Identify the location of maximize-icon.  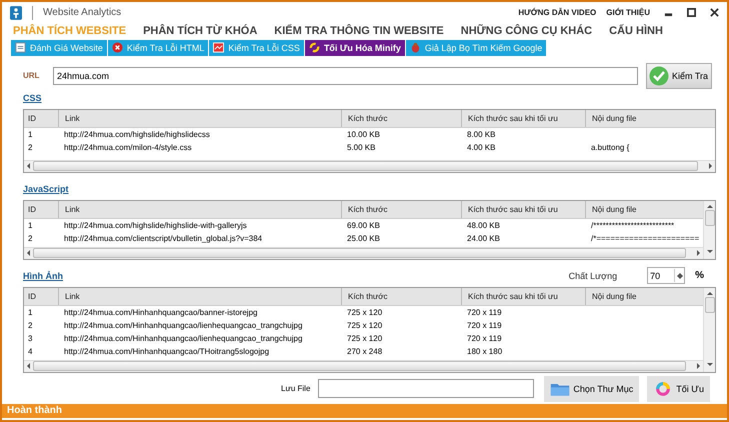
(691, 13).